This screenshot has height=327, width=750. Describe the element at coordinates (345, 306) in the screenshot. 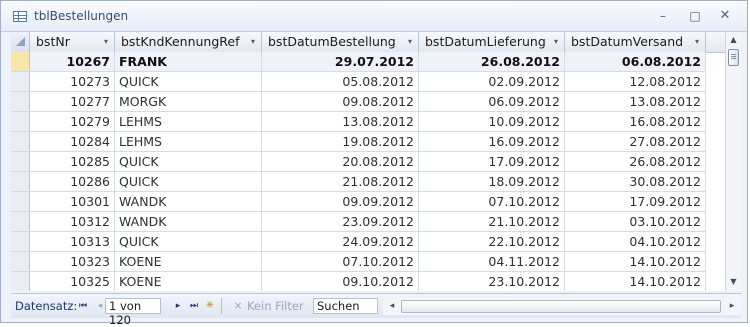

I see `search-input: Suchen` at that location.